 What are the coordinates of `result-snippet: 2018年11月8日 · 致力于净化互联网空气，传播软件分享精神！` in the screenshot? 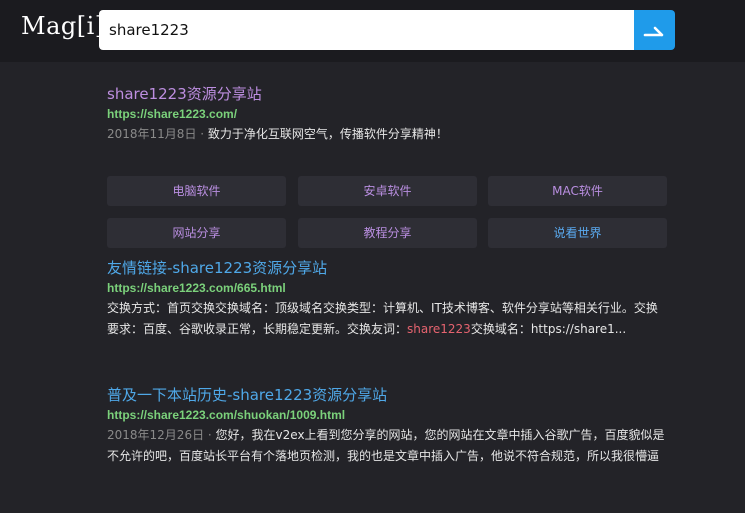 It's located at (387, 134).